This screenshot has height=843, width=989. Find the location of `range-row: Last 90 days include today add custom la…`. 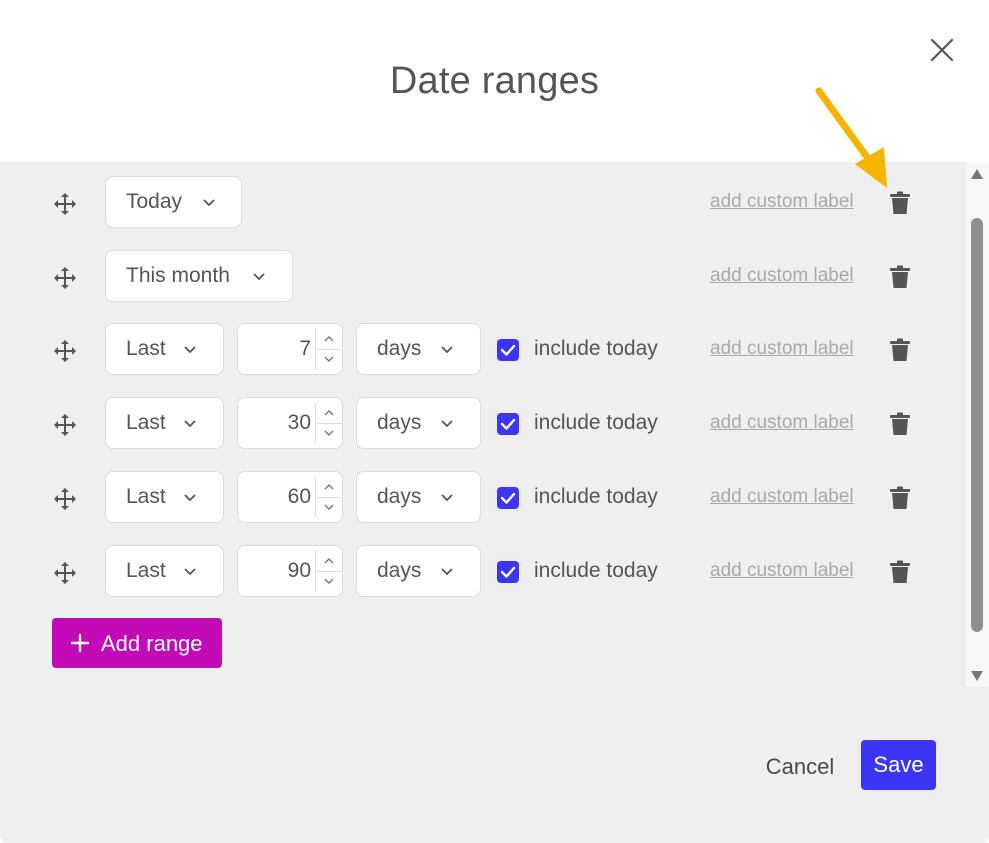

range-row: Last 90 days include today add custom la… is located at coordinates (483, 572).